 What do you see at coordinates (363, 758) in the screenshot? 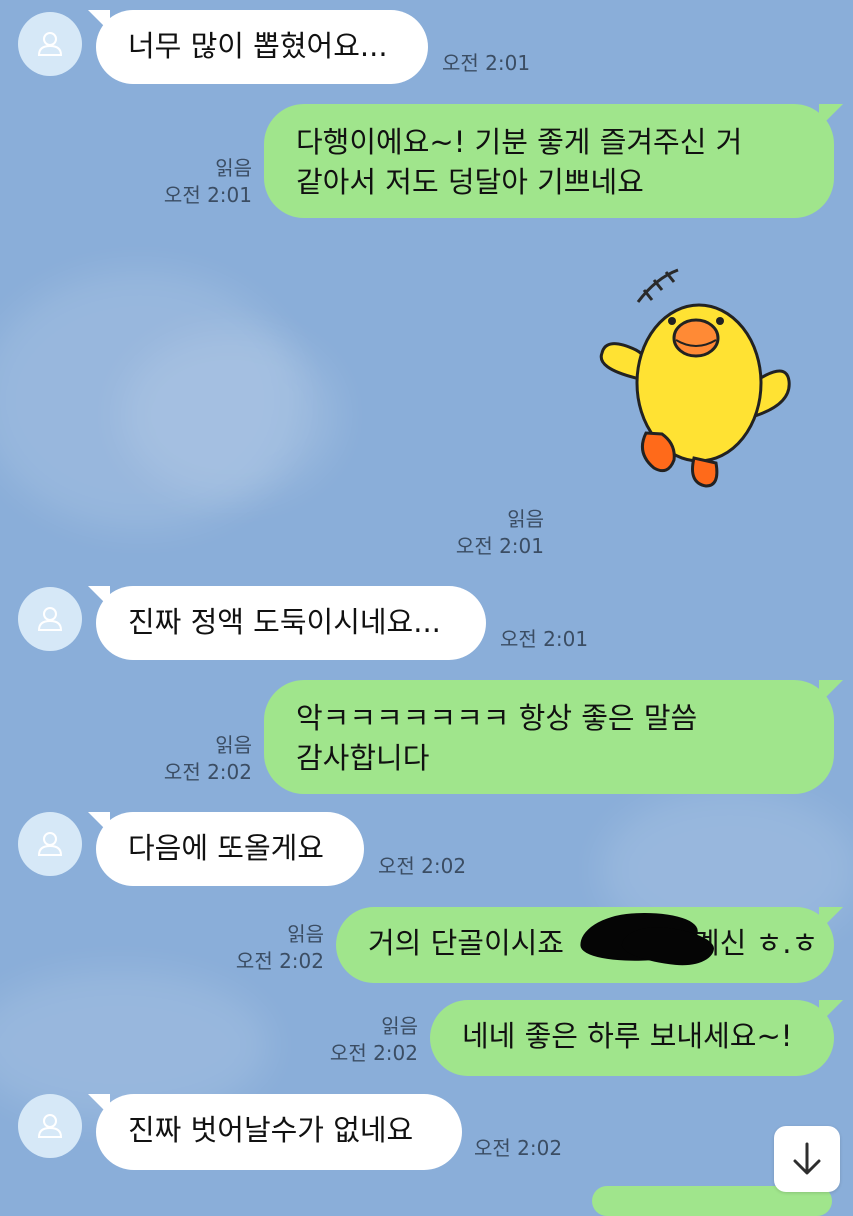
I see `message-text: 감사합니다` at bounding box center [363, 758].